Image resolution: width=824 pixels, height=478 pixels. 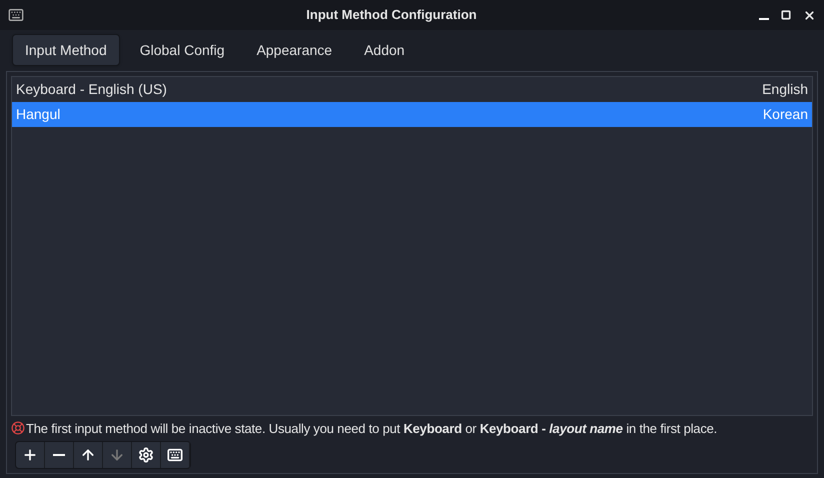 What do you see at coordinates (182, 50) in the screenshot?
I see `tab: Global Config` at bounding box center [182, 50].